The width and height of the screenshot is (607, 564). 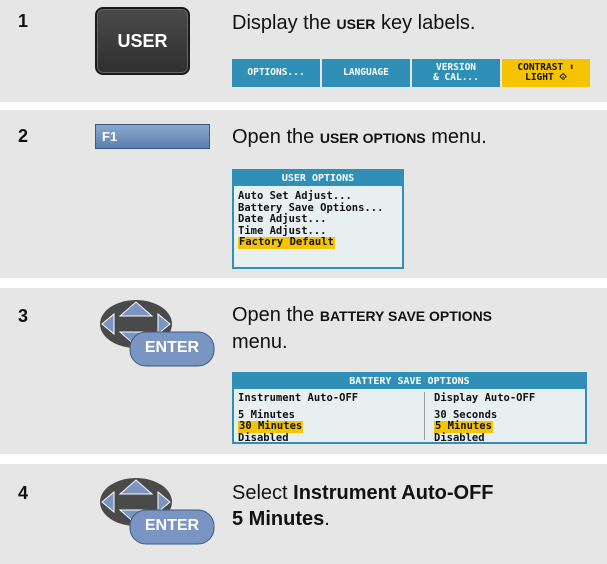 What do you see at coordinates (463, 426) in the screenshot?
I see `selected-label: 5 Minutes` at bounding box center [463, 426].